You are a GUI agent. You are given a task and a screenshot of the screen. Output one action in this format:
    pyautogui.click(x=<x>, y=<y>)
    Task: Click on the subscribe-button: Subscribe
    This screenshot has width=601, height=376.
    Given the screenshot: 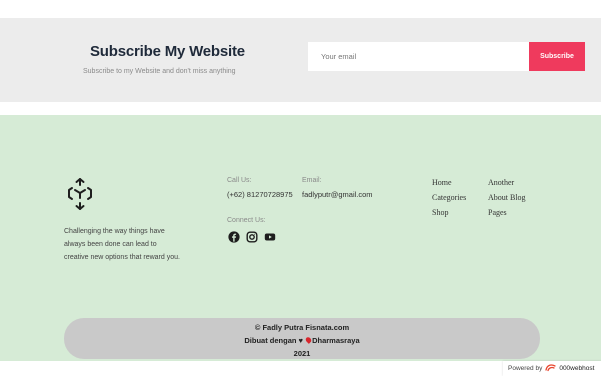 What is the action you would take?
    pyautogui.click(x=557, y=56)
    